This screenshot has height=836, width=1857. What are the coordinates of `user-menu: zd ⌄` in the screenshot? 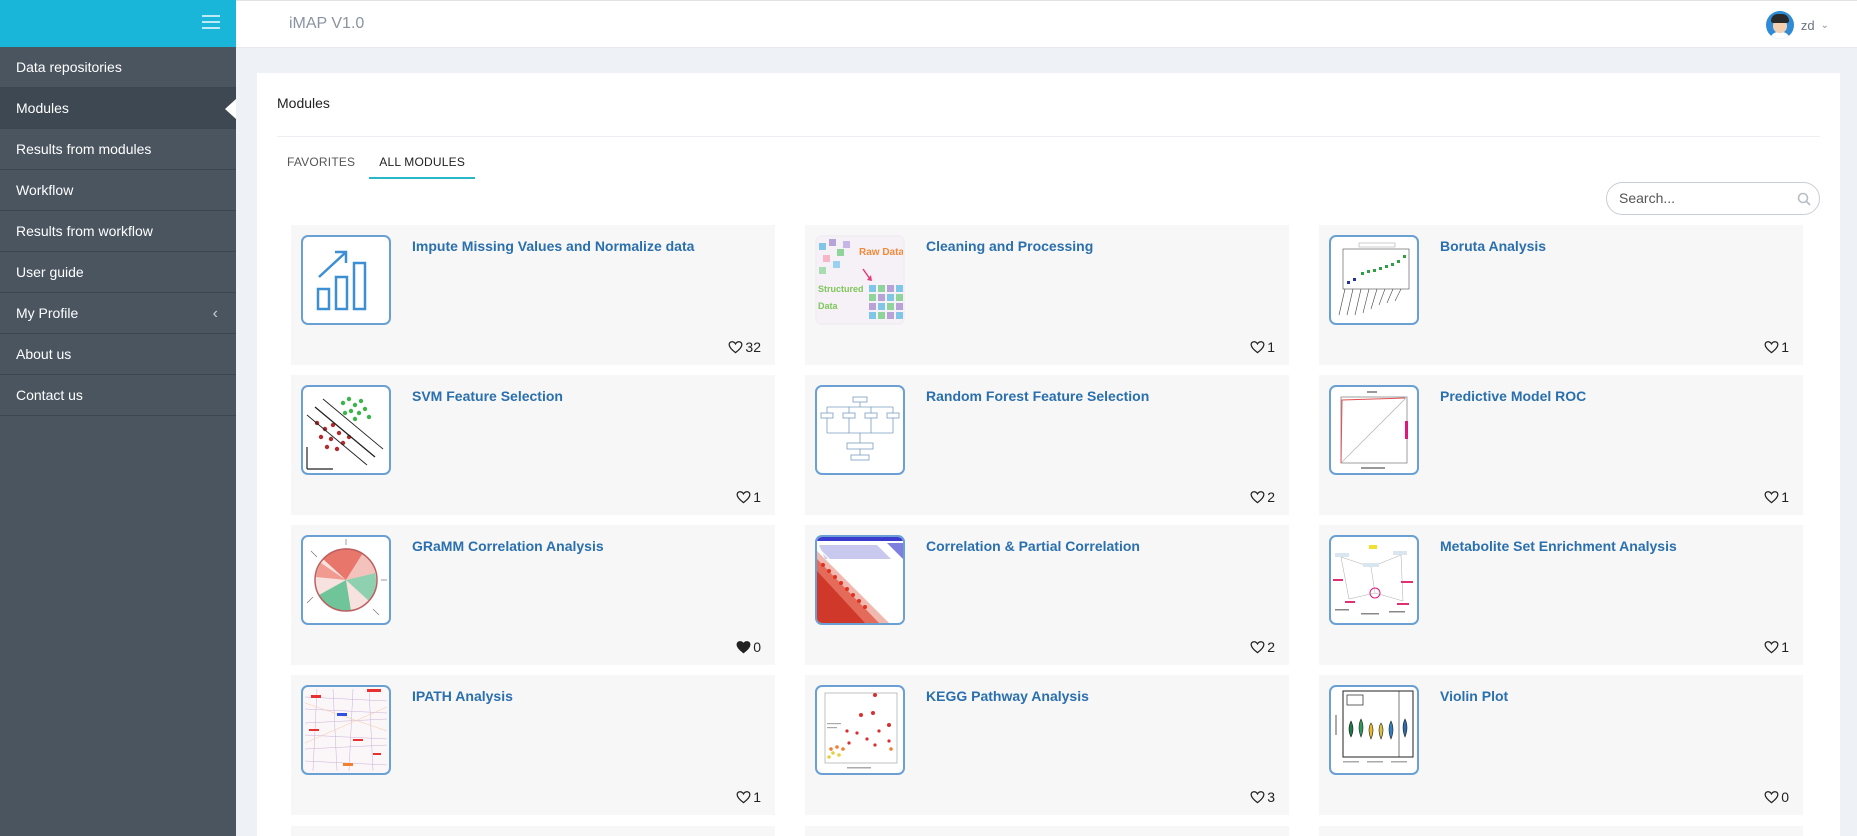 It's located at (1797, 25).